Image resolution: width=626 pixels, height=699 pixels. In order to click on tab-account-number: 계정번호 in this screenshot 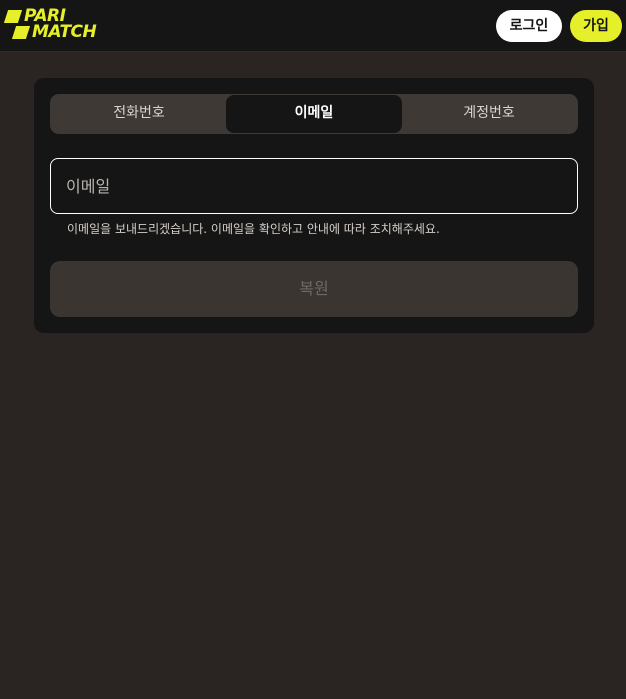, I will do `click(489, 114)`.